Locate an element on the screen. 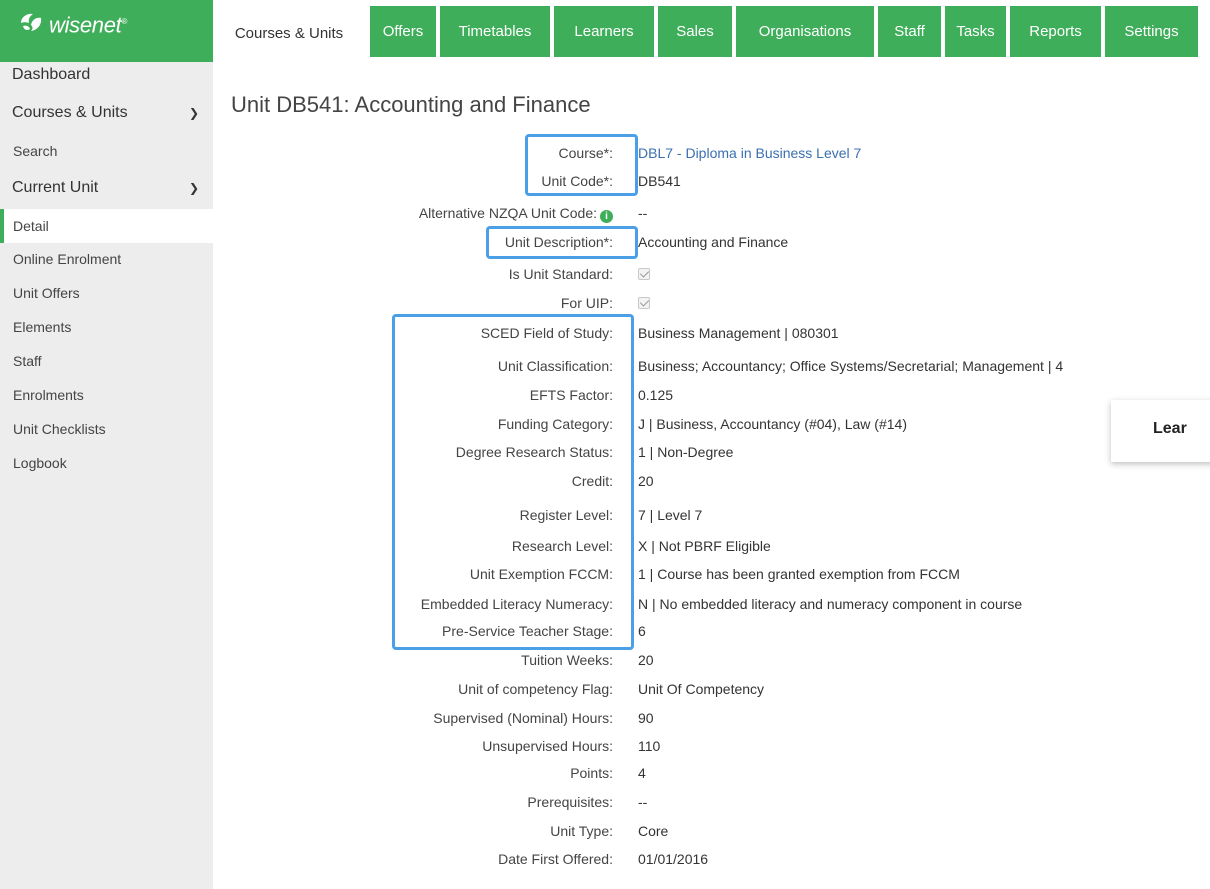 This screenshot has width=1210, height=889. field-row: Date First Offered: 01/01/2016 is located at coordinates (711, 859).